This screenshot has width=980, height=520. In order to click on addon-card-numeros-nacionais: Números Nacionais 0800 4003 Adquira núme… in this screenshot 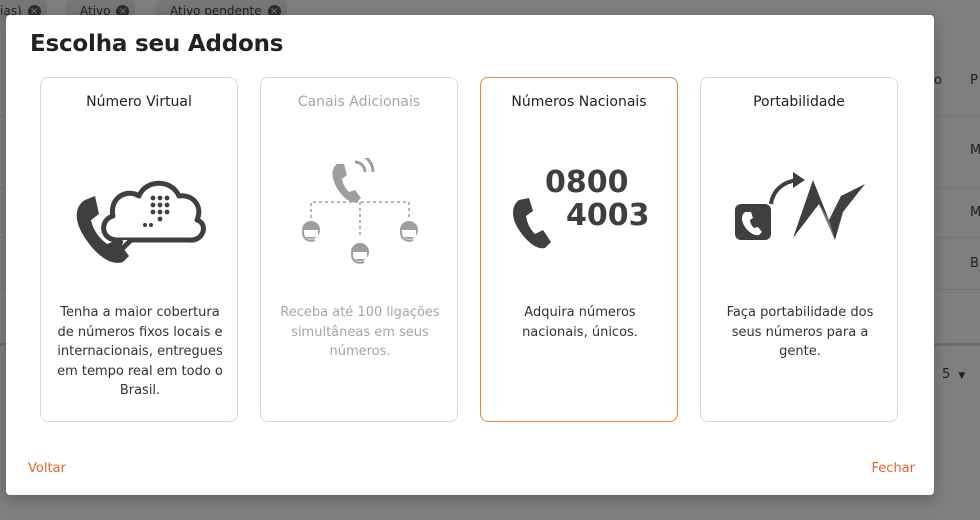, I will do `click(579, 249)`.